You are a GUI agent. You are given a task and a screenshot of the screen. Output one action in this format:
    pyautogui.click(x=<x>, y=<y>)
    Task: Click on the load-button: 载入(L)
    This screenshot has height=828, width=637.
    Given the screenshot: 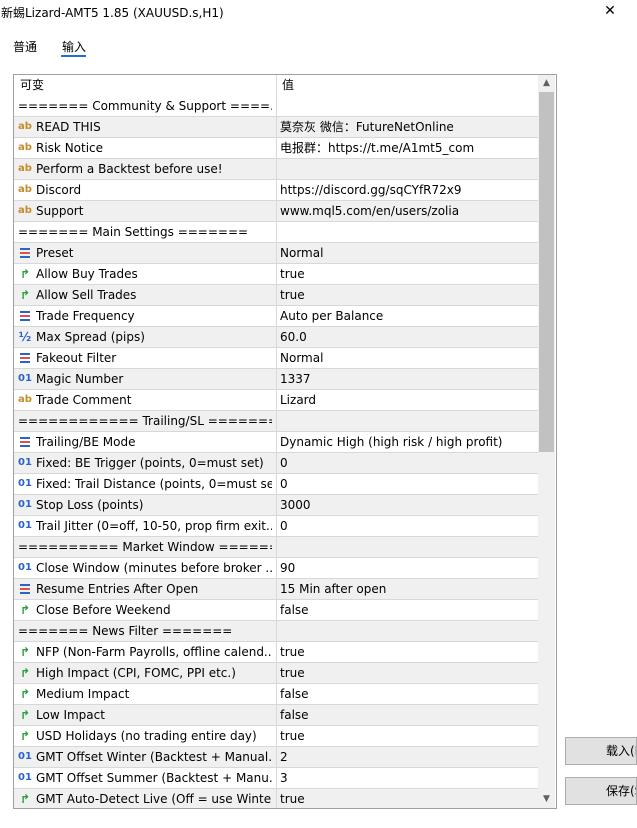 What is the action you would take?
    pyautogui.click(x=601, y=751)
    